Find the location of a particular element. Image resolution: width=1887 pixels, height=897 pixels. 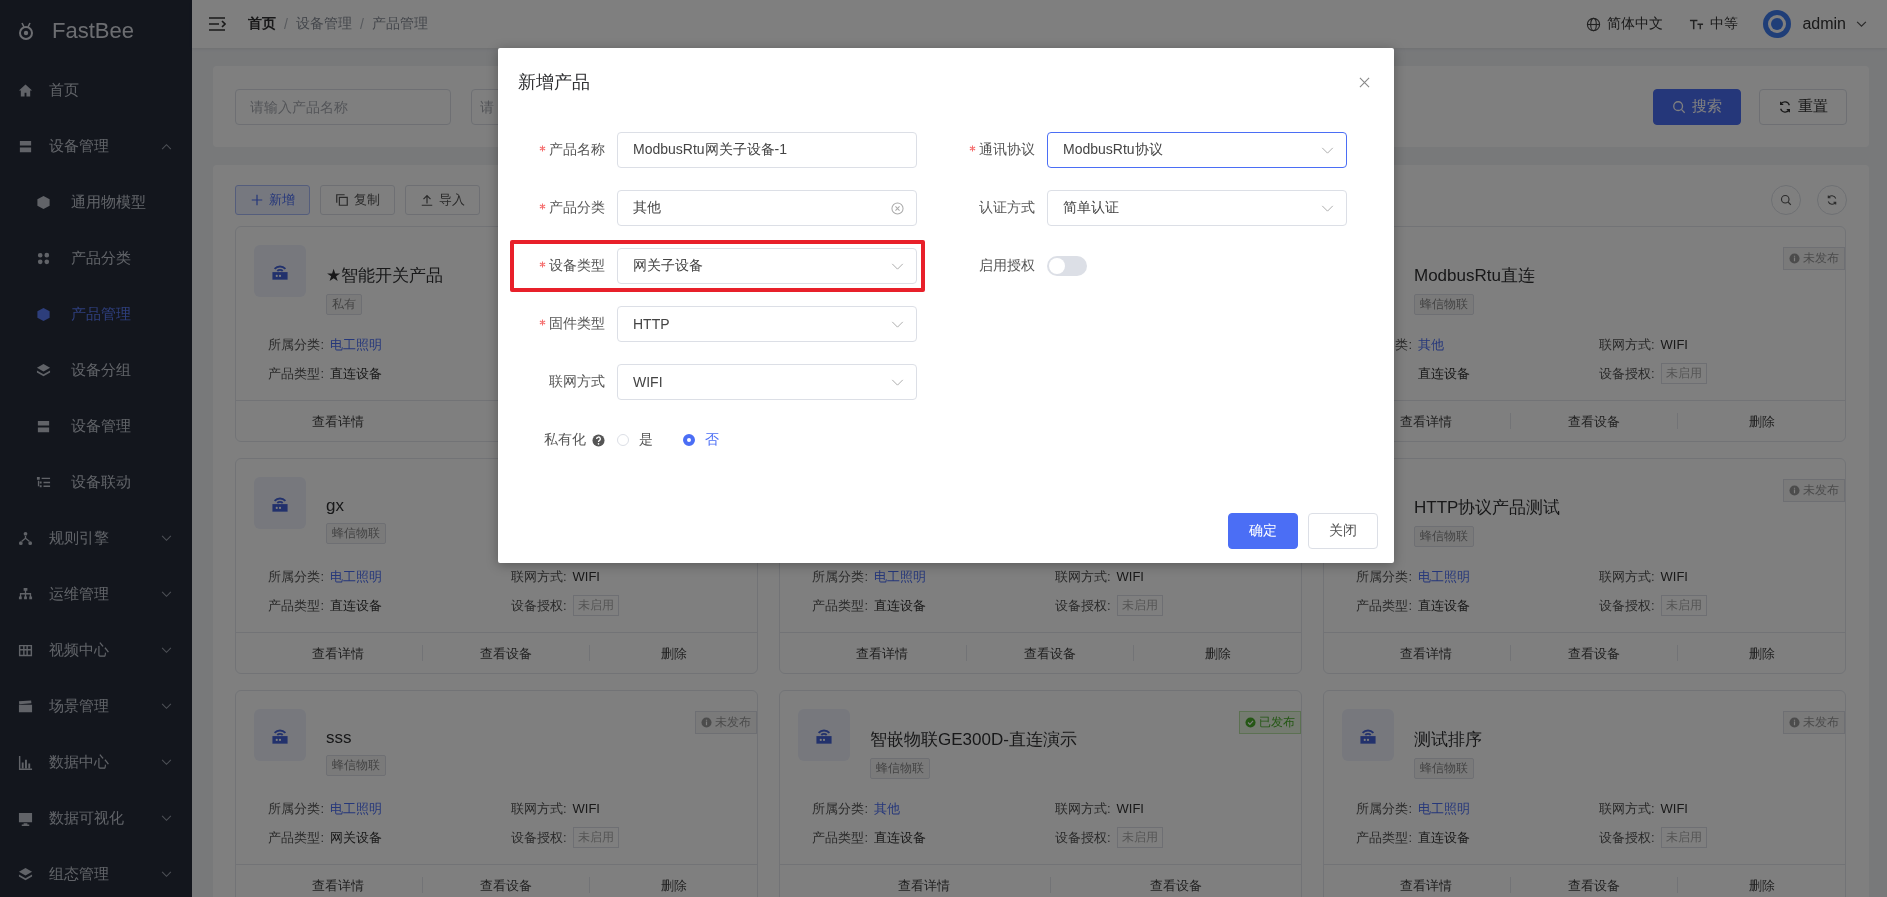

globe-icon is located at coordinates (1594, 24).